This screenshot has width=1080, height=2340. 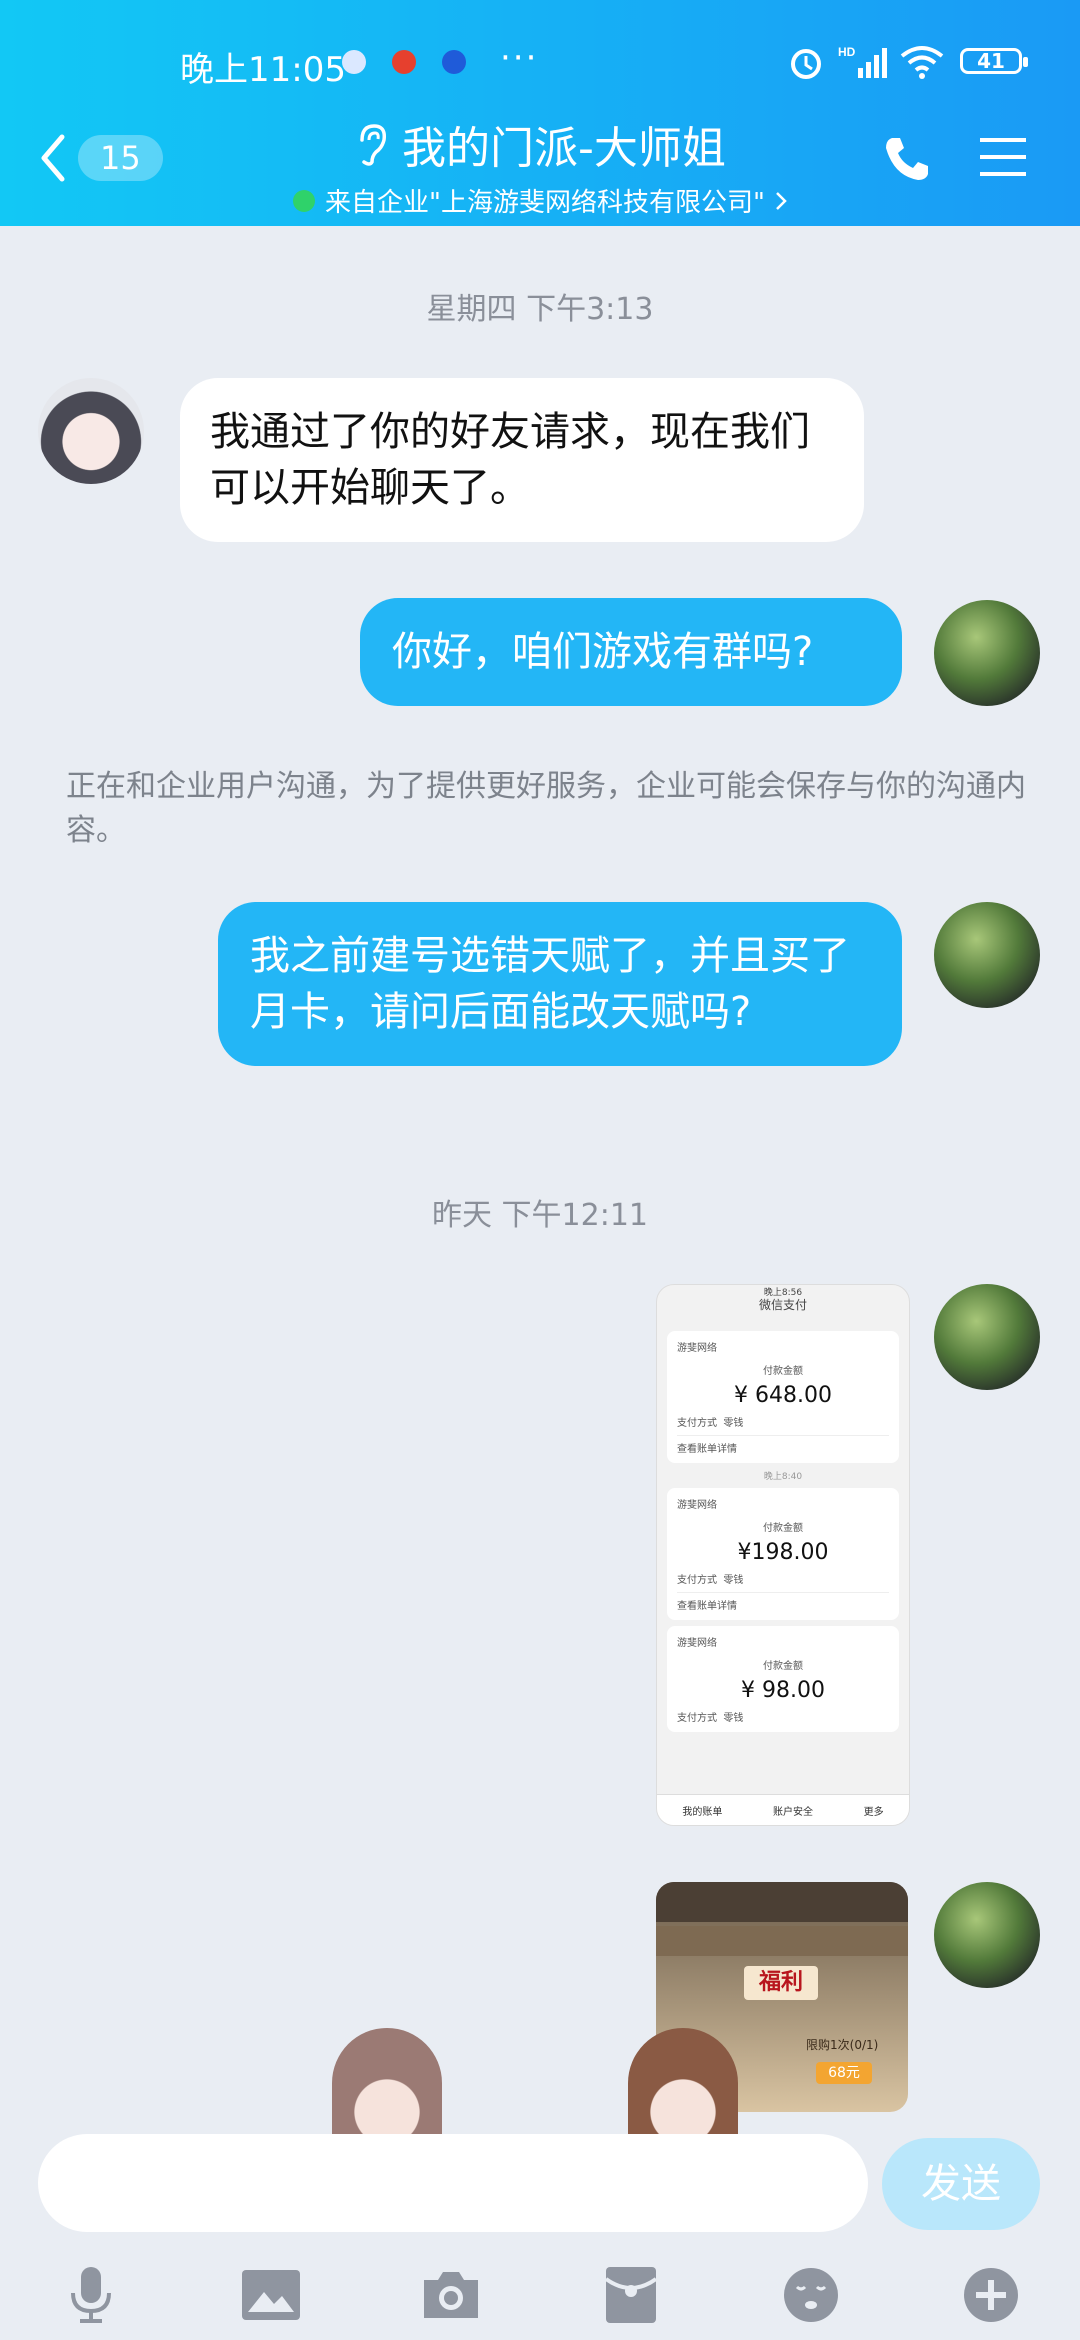 I want to click on payment-amount: ¥198.00, so click(x=783, y=1552).